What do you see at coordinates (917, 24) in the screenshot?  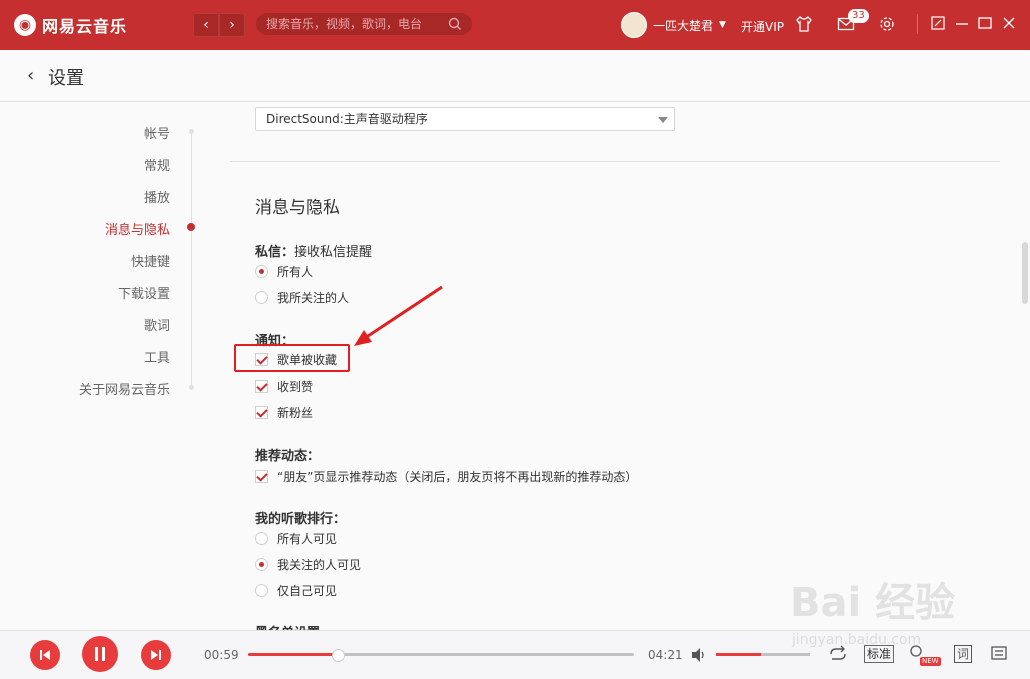 I see `divider` at bounding box center [917, 24].